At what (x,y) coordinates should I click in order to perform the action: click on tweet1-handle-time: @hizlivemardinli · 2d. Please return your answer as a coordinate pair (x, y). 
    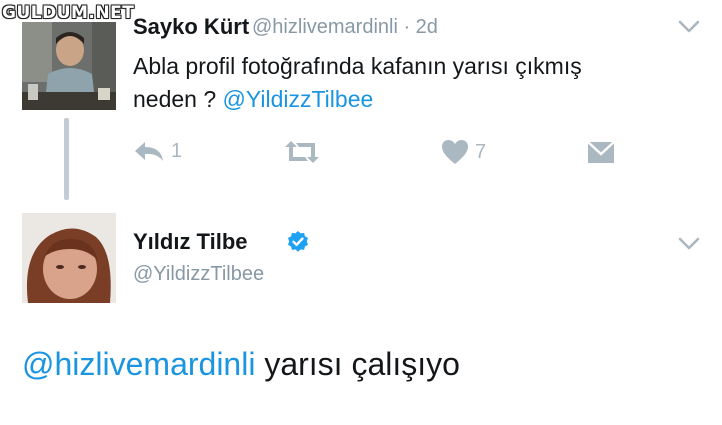
    Looking at the image, I should click on (345, 27).